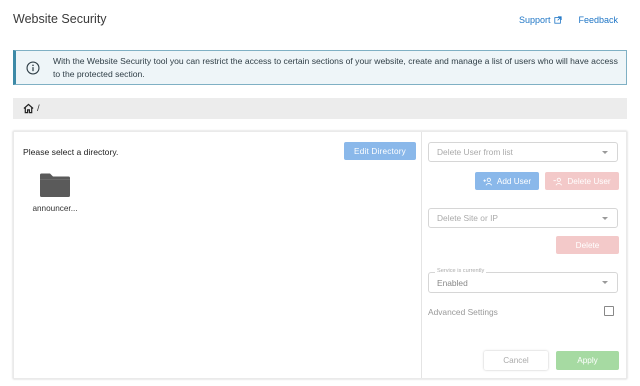 The width and height of the screenshot is (640, 386). What do you see at coordinates (598, 20) in the screenshot?
I see `feedback-link: Feedback` at bounding box center [598, 20].